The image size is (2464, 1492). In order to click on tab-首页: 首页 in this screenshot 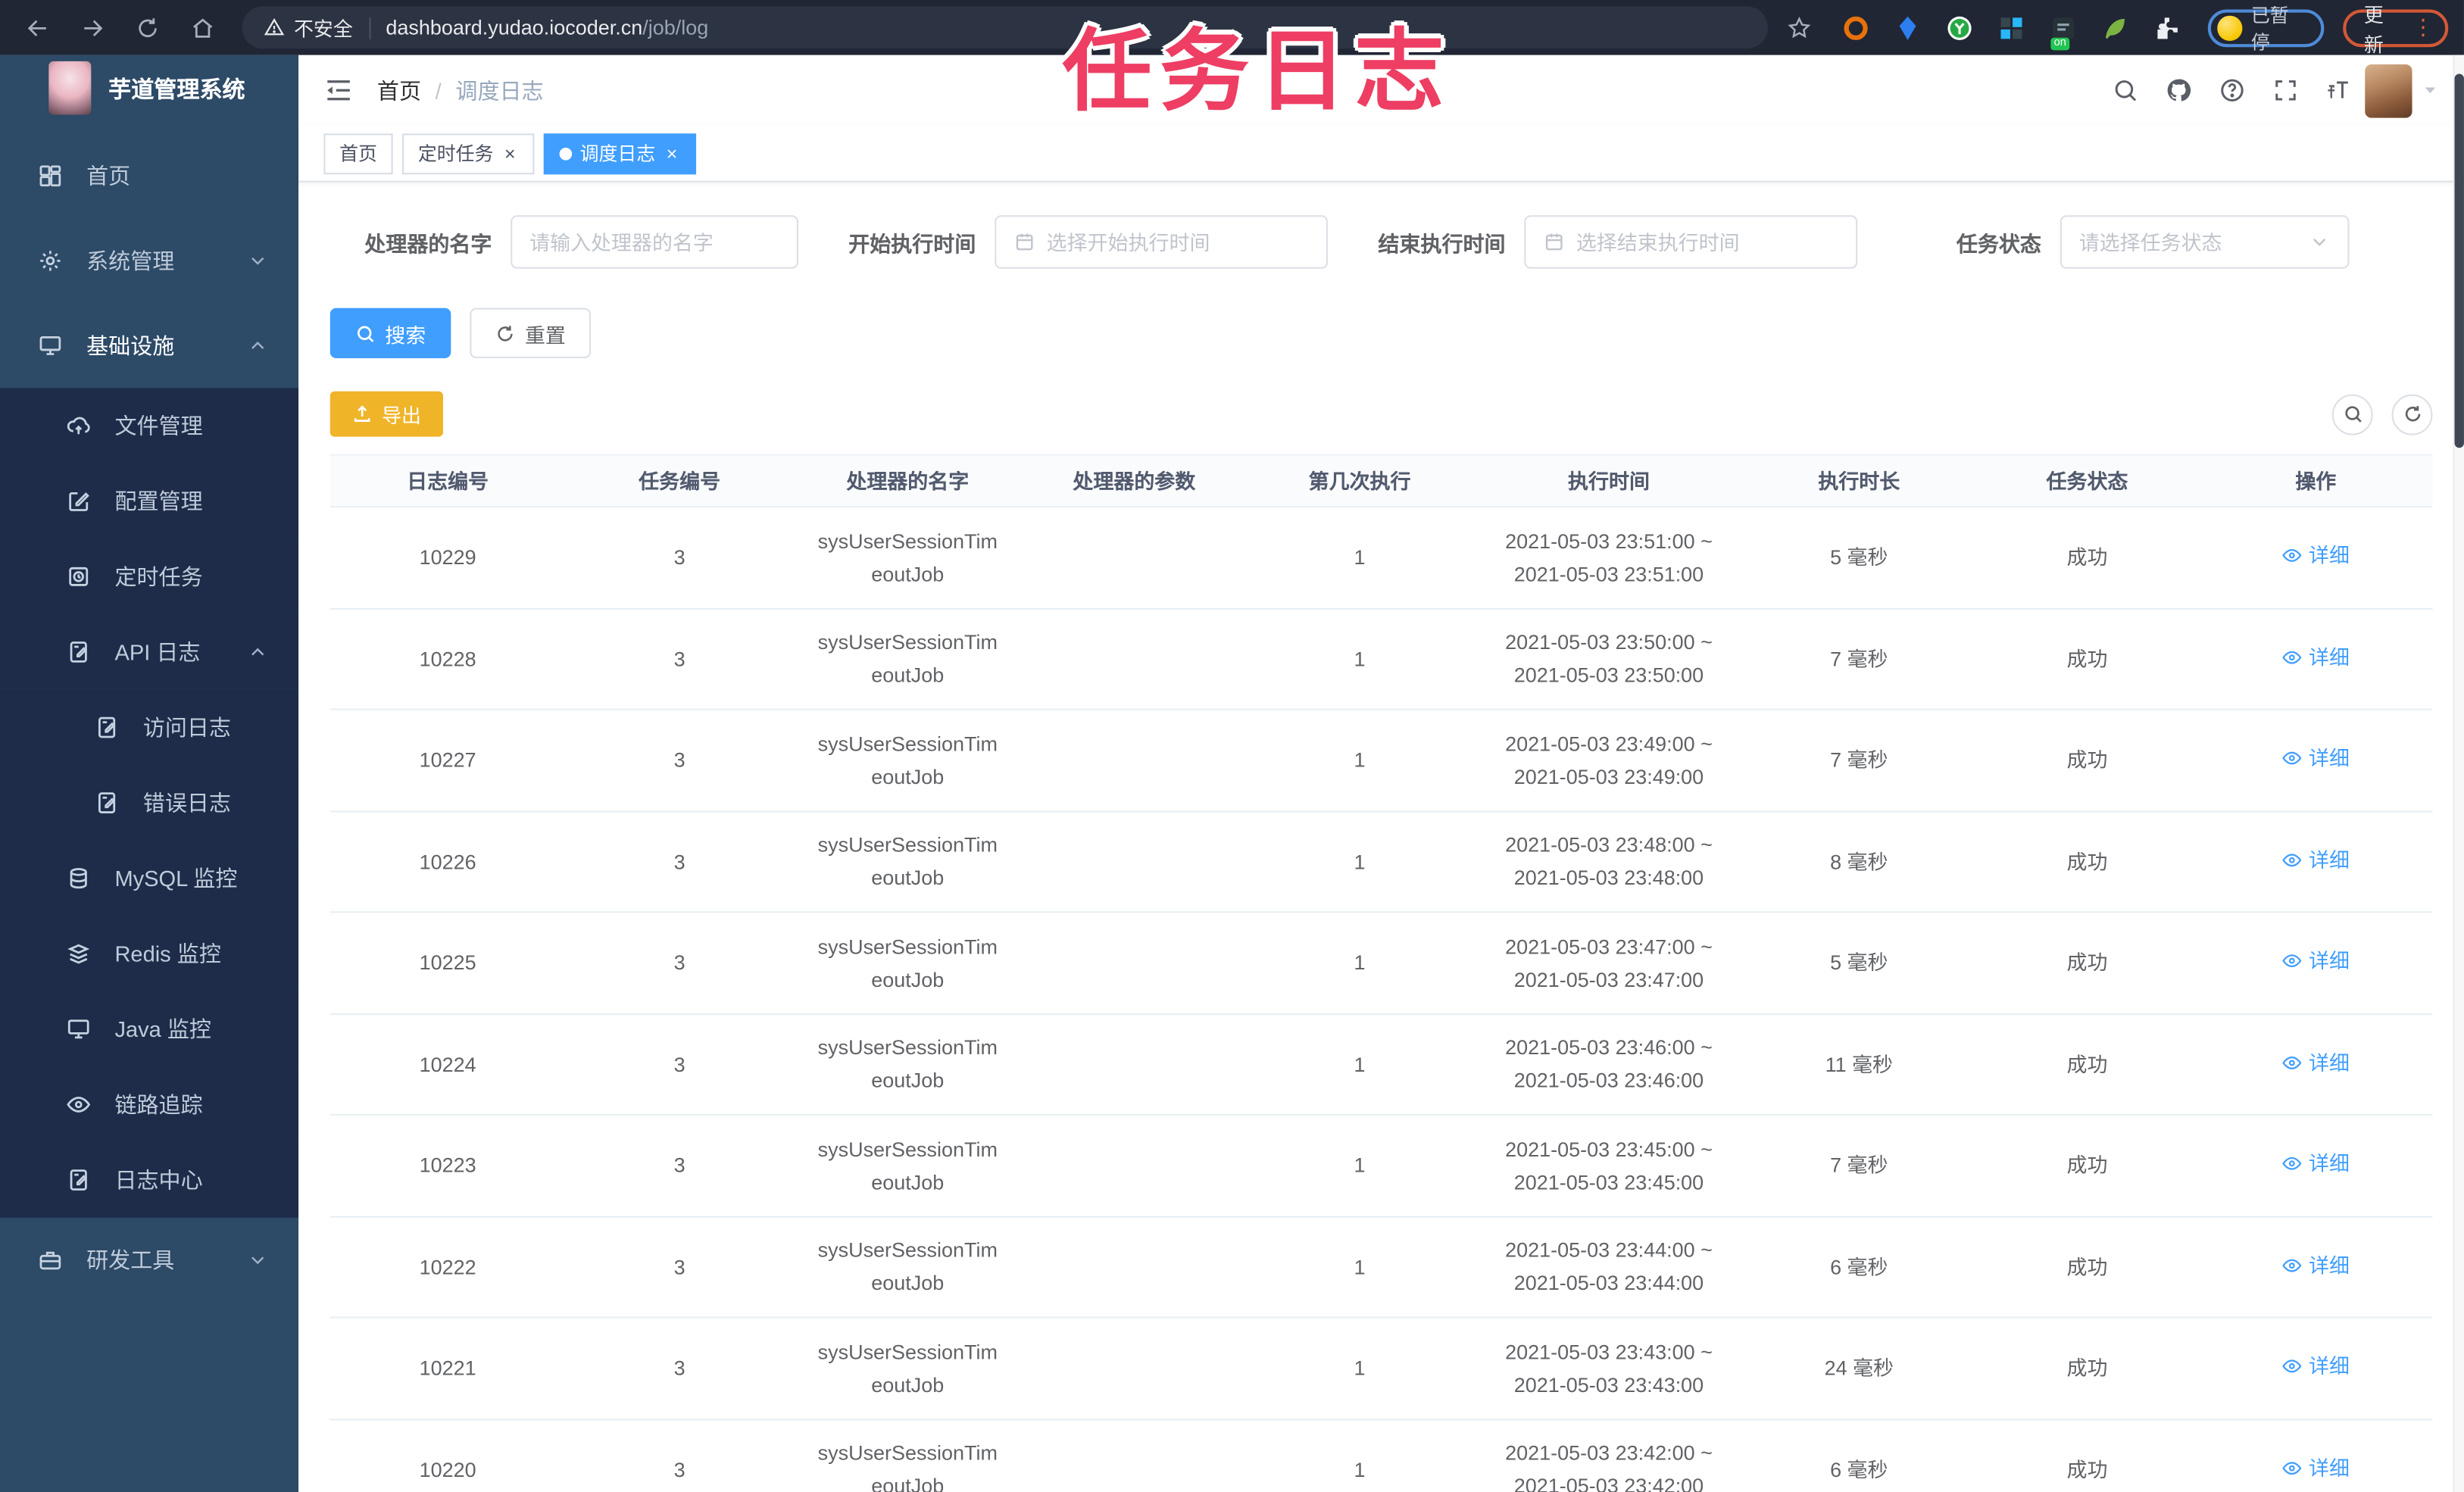, I will do `click(358, 154)`.